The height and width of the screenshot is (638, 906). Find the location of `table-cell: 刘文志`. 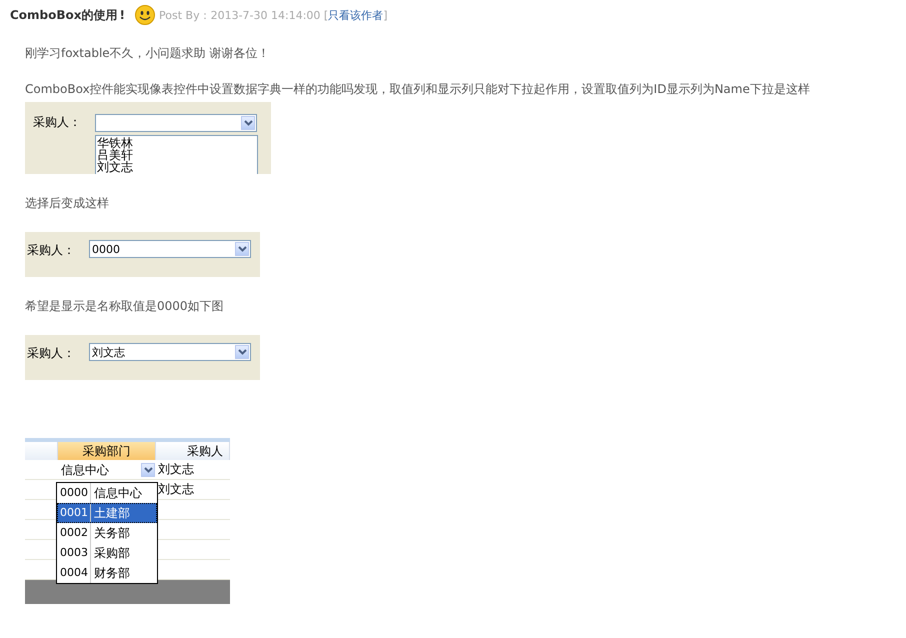

table-cell: 刘文志 is located at coordinates (193, 470).